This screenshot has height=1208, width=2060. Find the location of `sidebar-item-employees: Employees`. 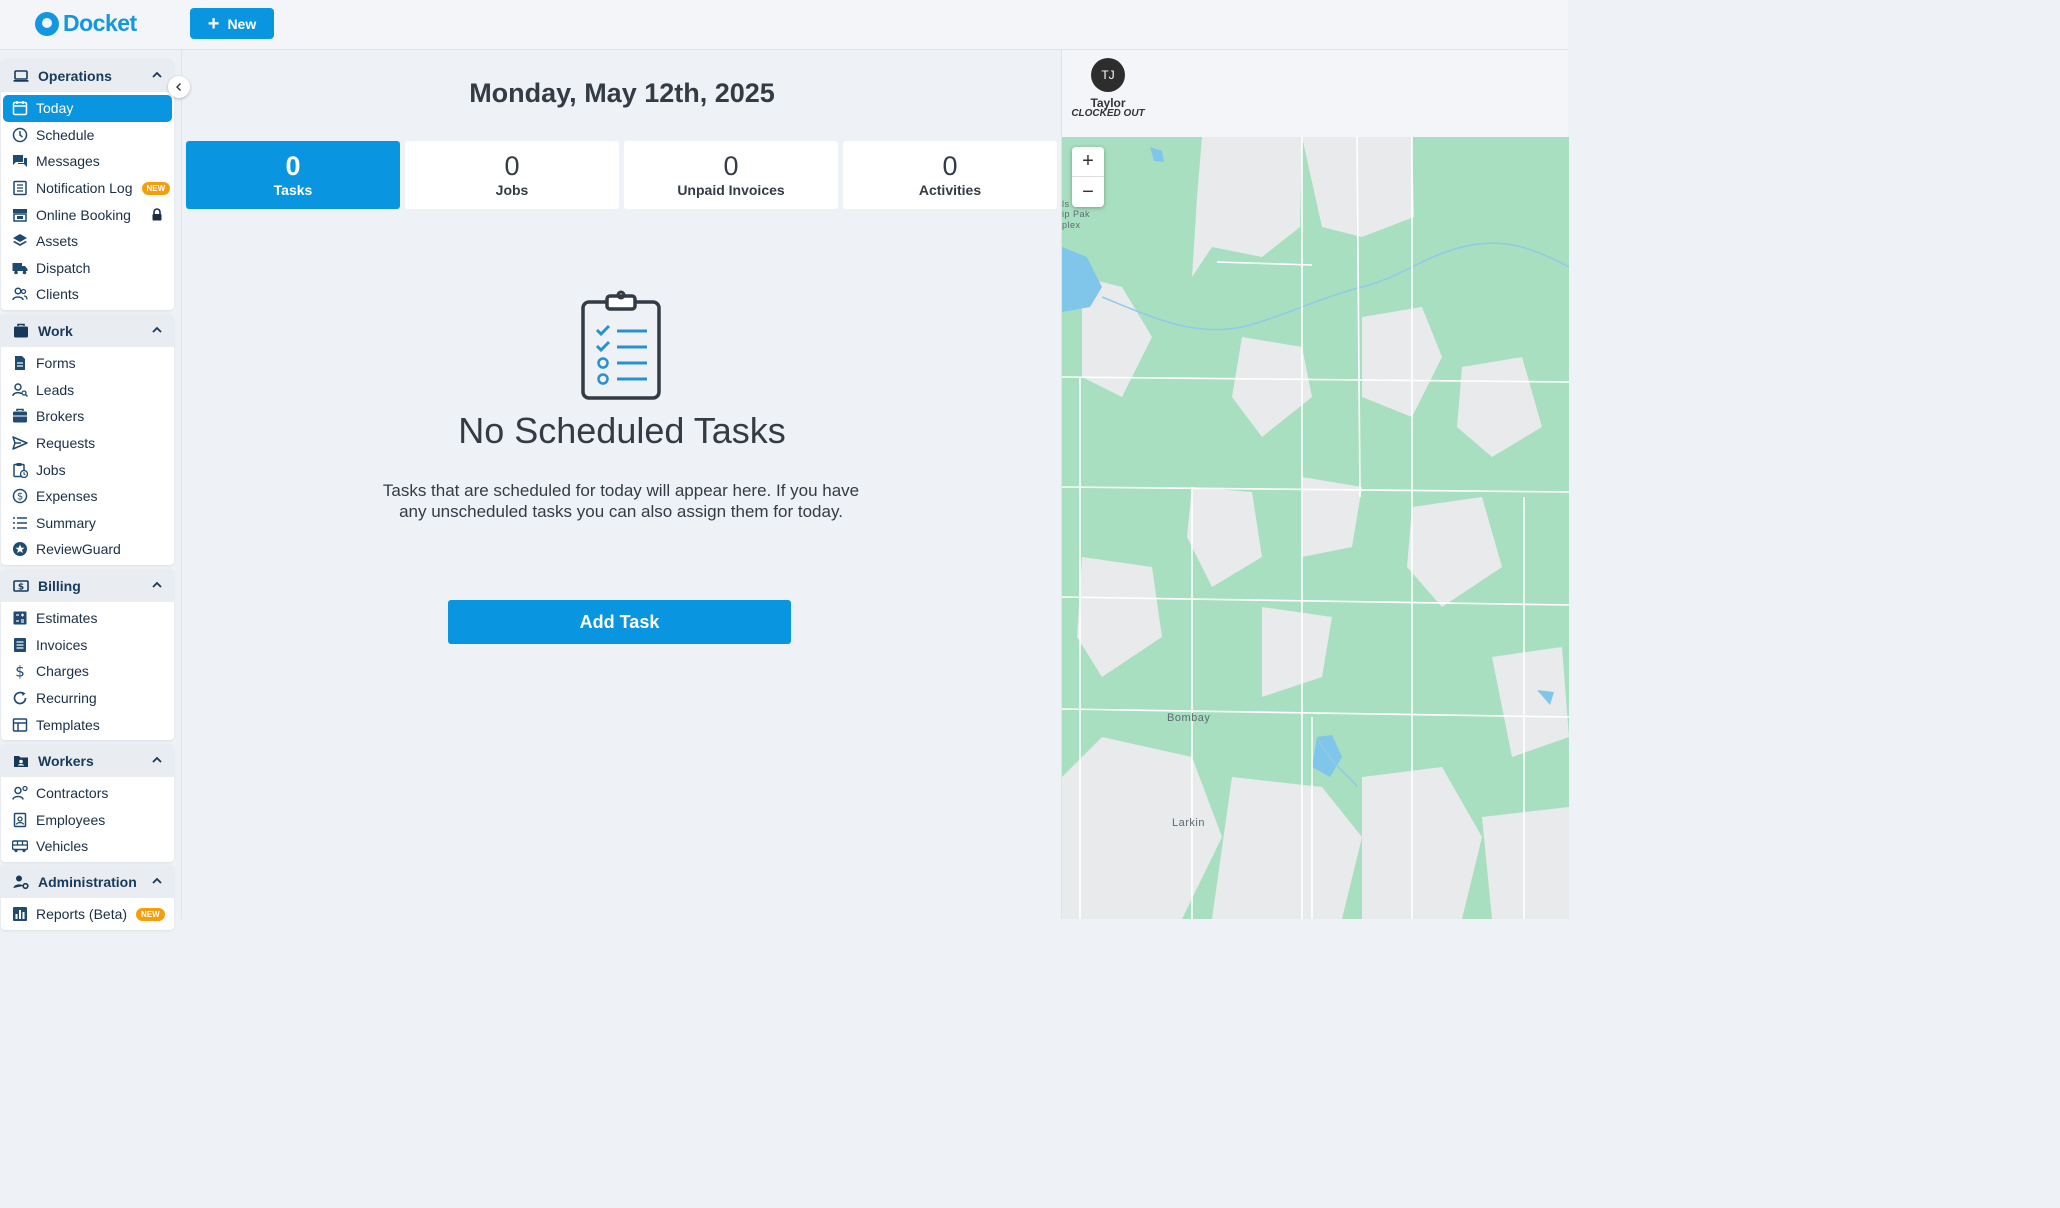

sidebar-item-employees: Employees is located at coordinates (87, 820).